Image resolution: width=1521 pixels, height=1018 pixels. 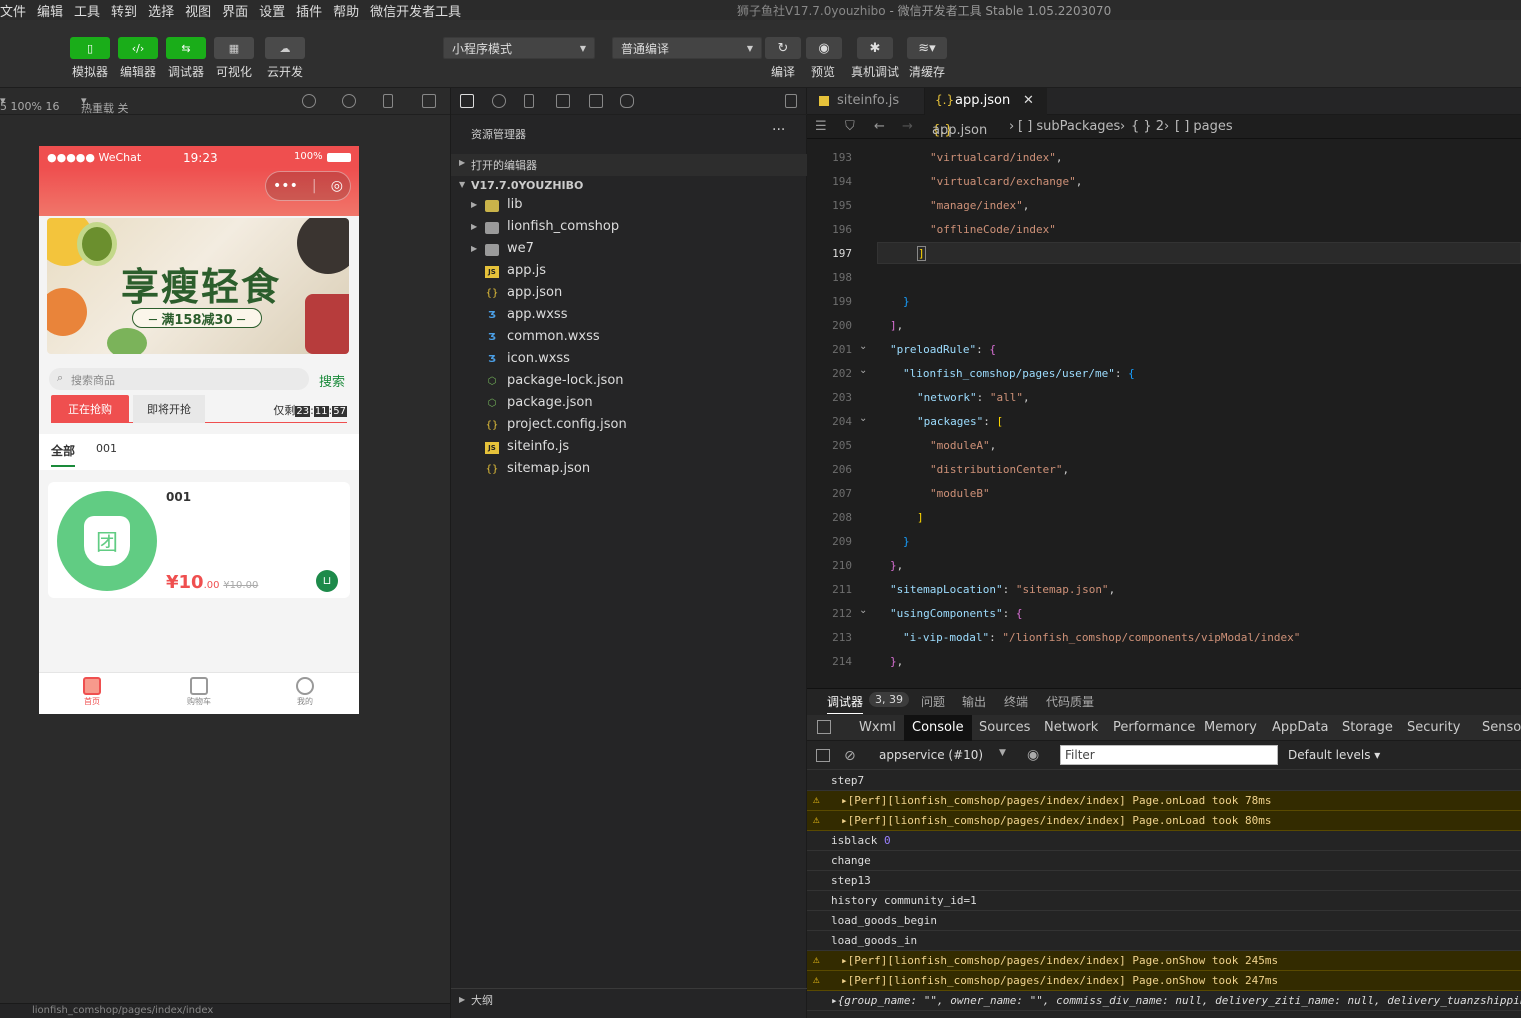 I want to click on category-all: 全部, so click(x=63, y=454).